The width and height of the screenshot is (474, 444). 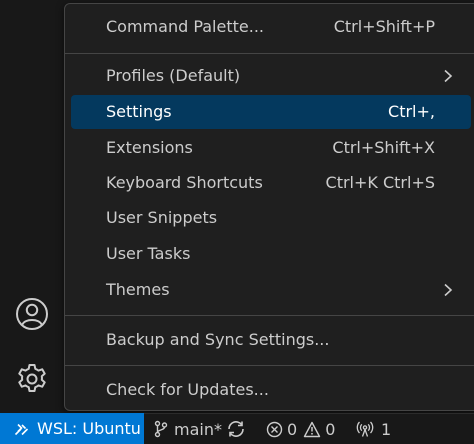 I want to click on error-icon, so click(x=274, y=429).